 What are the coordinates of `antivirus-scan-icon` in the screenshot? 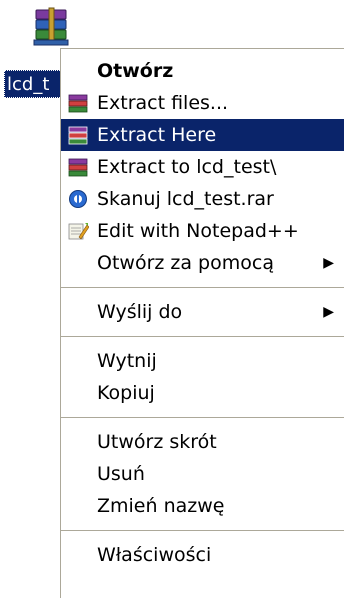 It's located at (78, 199).